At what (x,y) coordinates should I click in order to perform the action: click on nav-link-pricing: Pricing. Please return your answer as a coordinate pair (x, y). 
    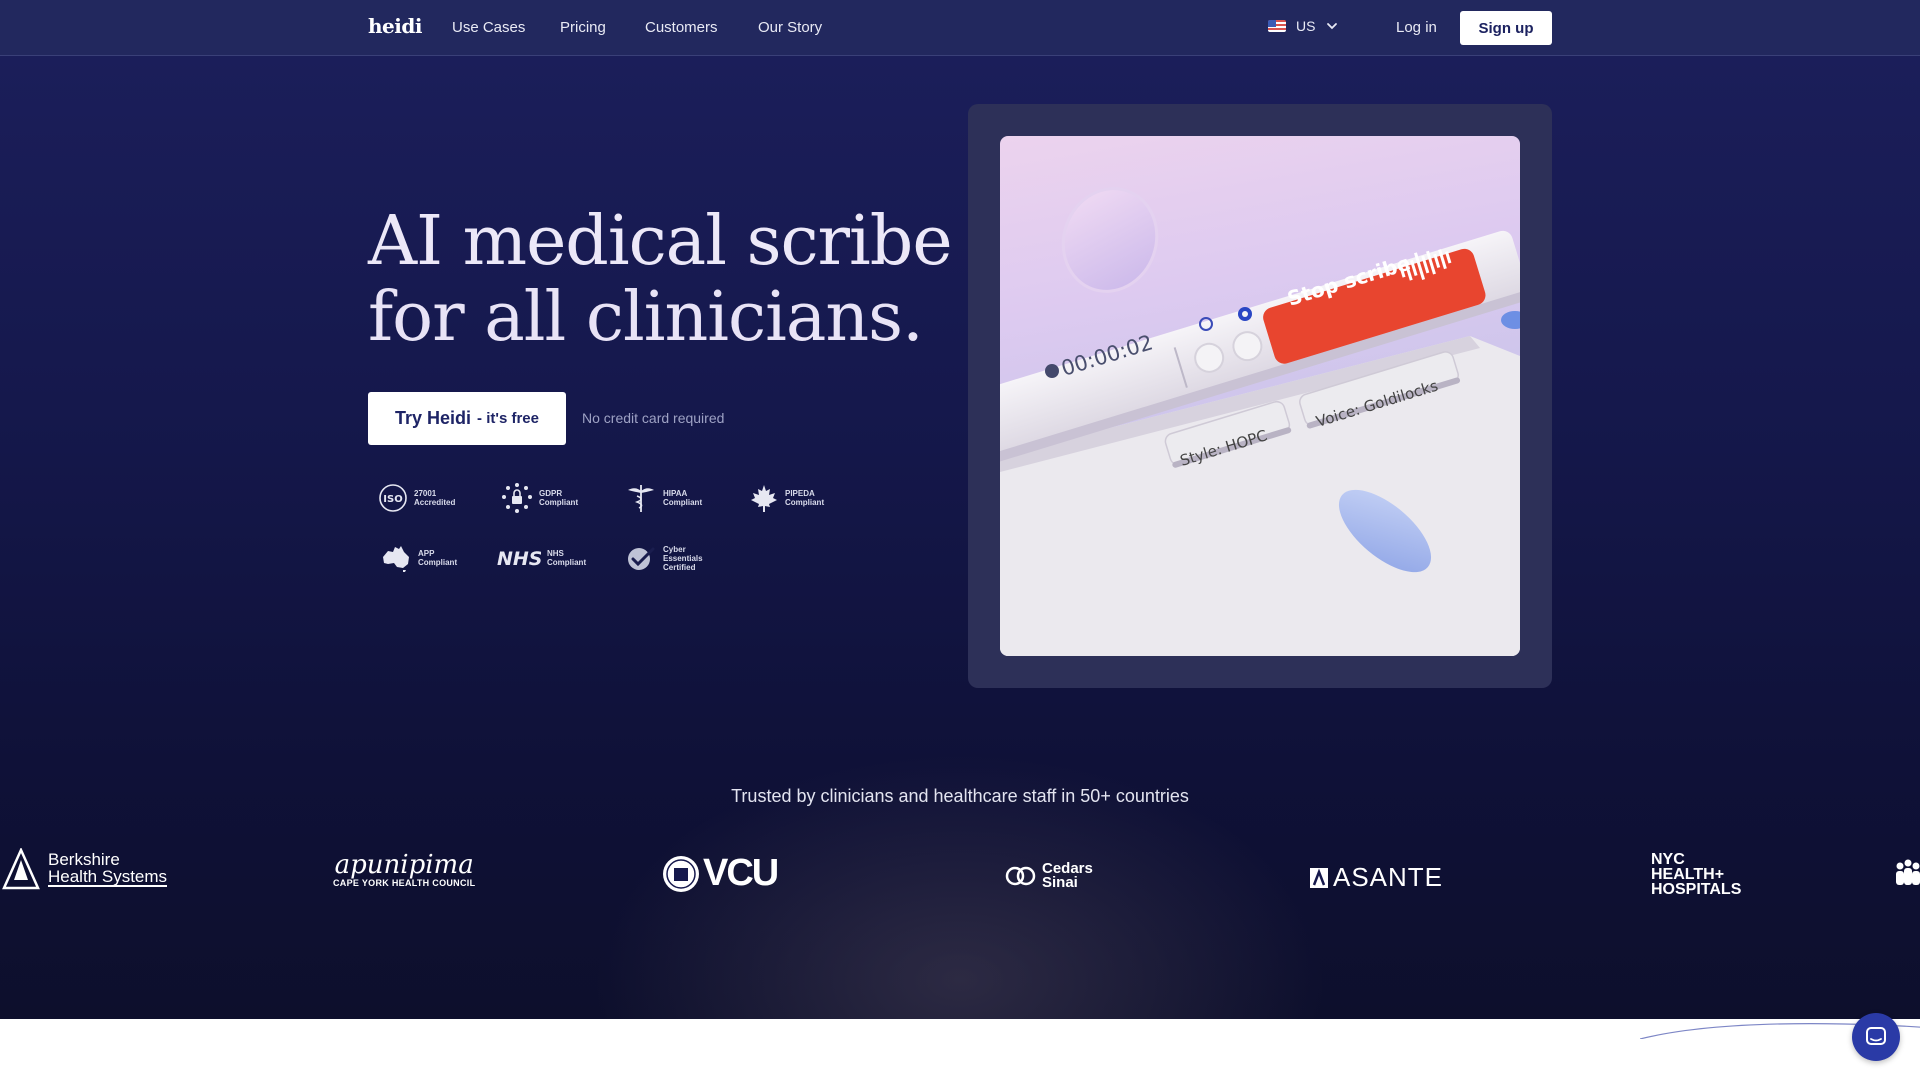
    Looking at the image, I should click on (583, 27).